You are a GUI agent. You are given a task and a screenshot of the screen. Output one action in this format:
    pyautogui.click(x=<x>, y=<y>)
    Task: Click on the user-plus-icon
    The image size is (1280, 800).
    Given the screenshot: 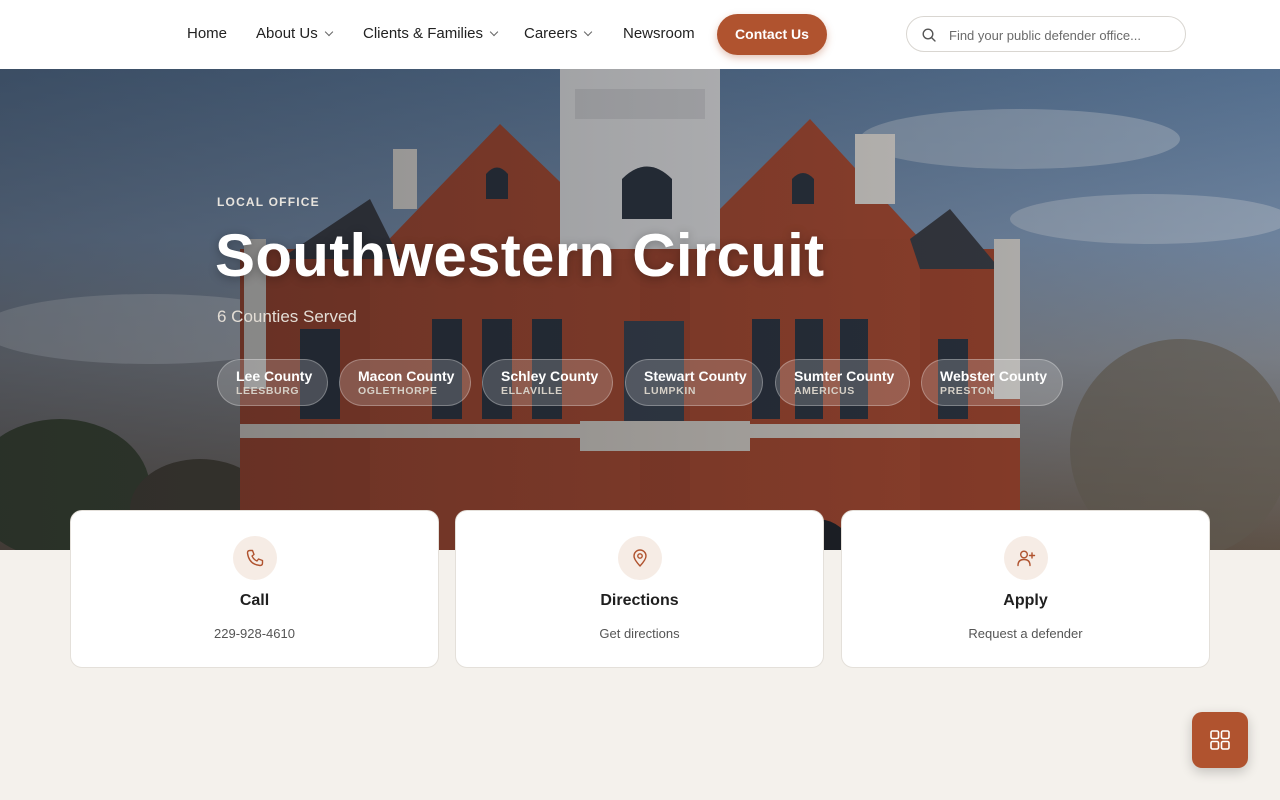 What is the action you would take?
    pyautogui.click(x=1026, y=558)
    